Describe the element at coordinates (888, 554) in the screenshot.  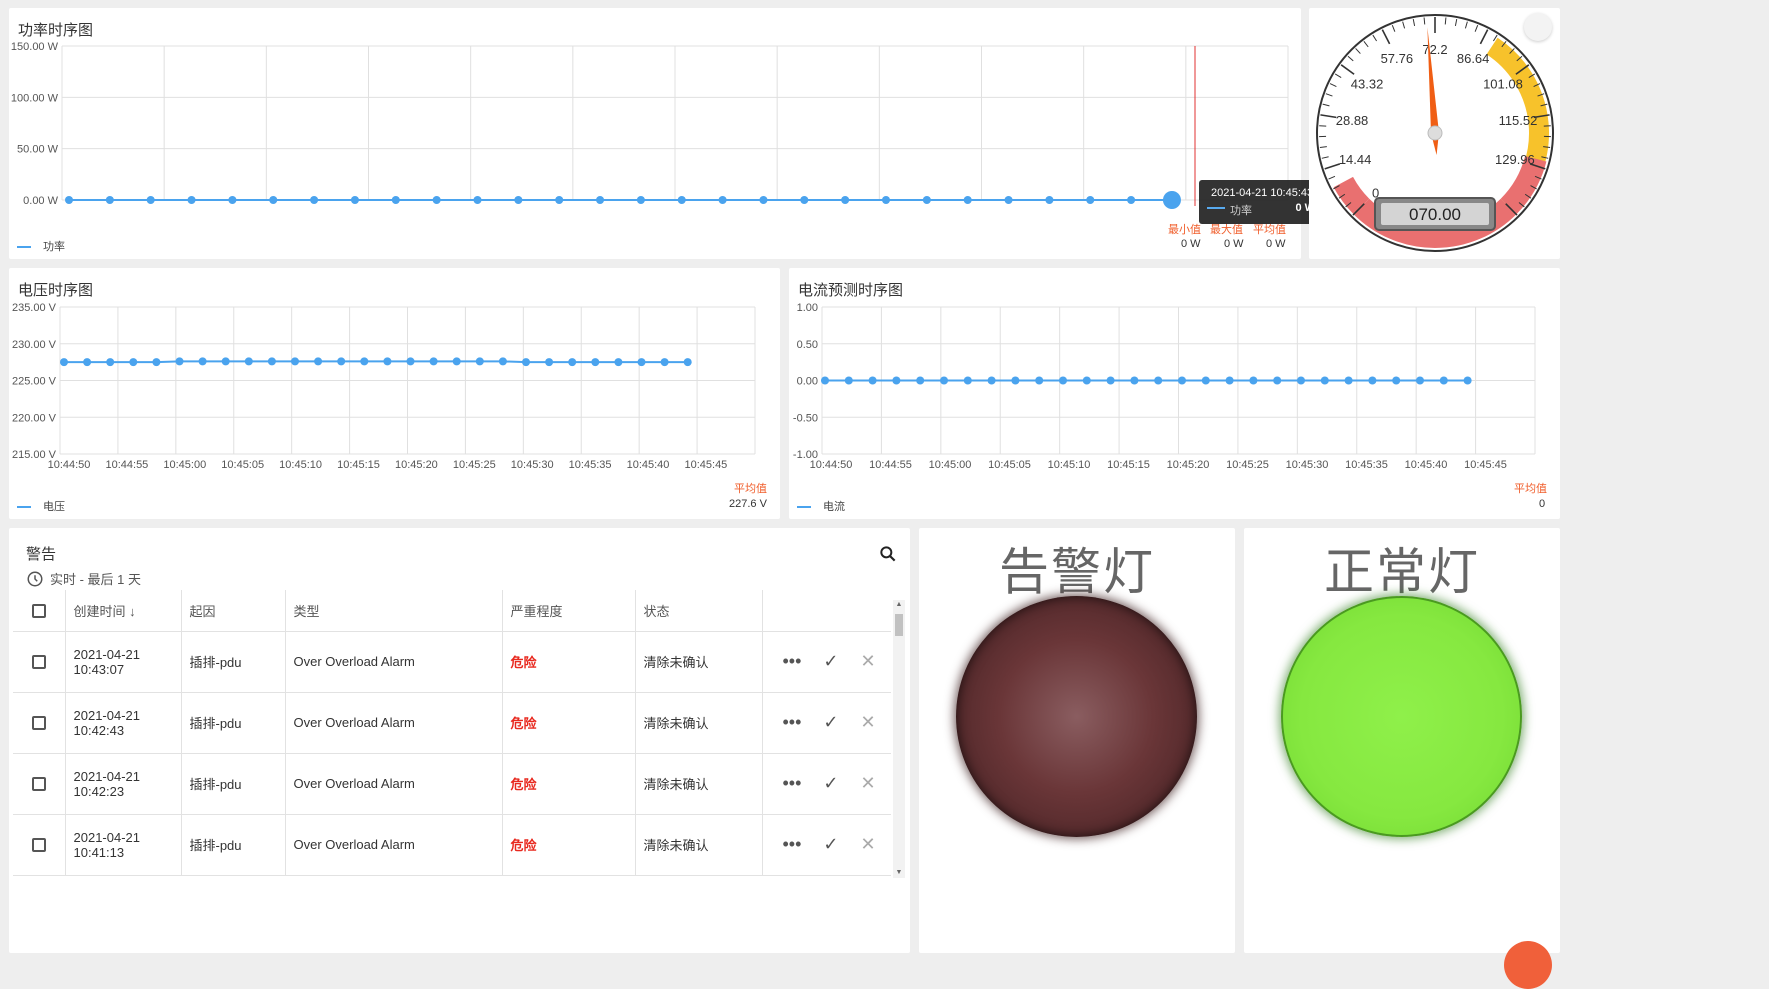
I see `search-icon` at that location.